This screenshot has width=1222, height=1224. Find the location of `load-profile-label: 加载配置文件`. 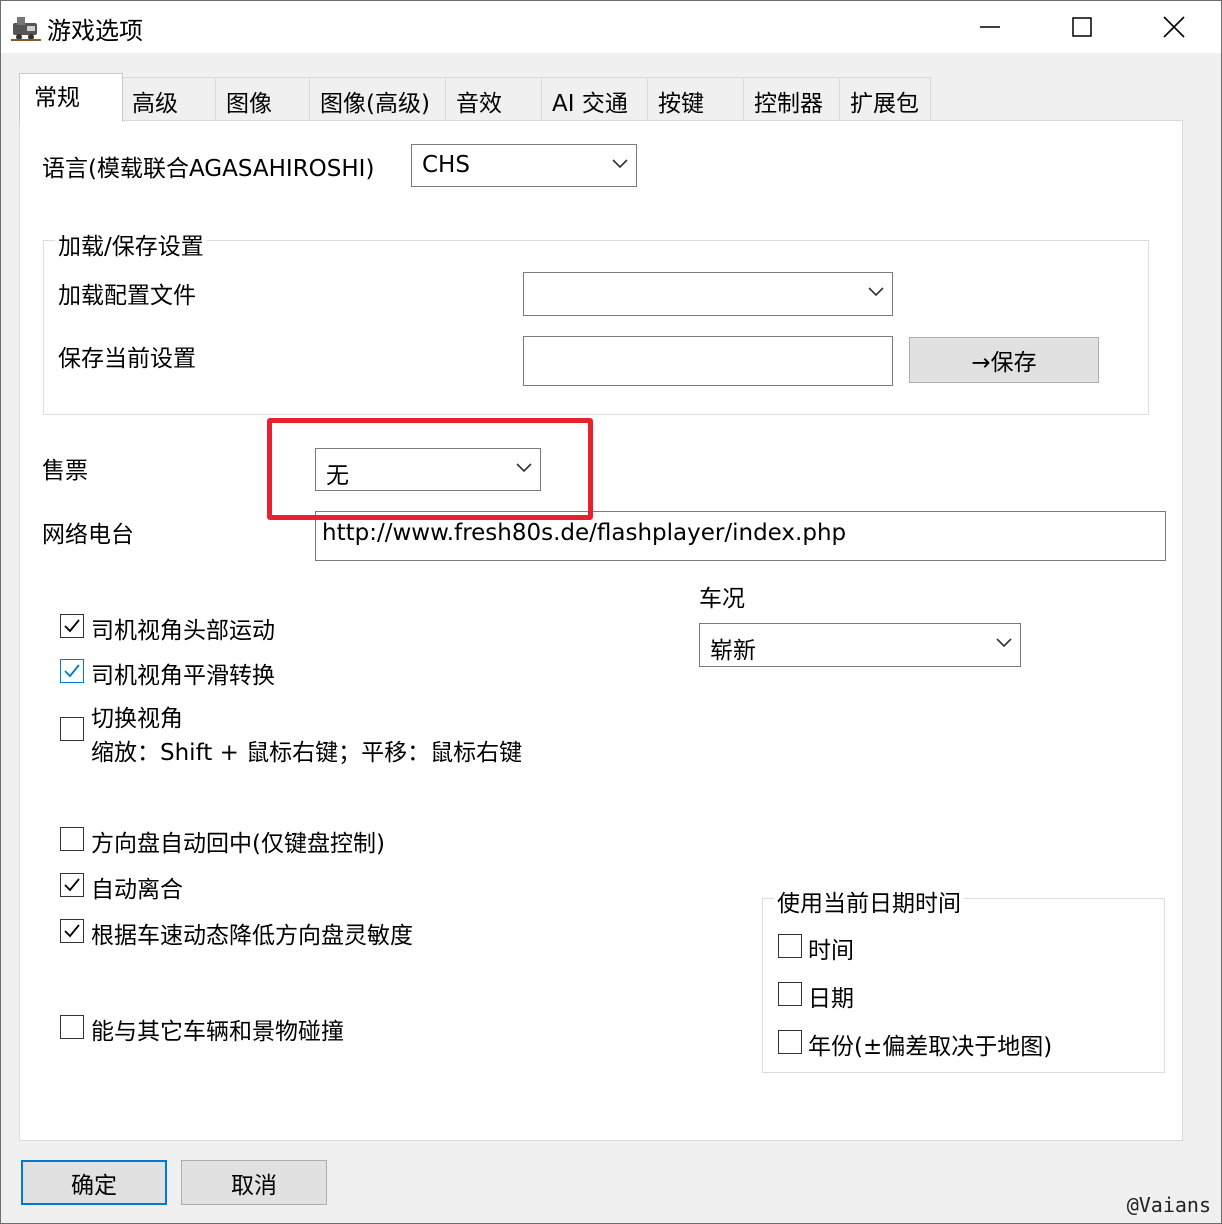

load-profile-label: 加载配置文件 is located at coordinates (127, 296).